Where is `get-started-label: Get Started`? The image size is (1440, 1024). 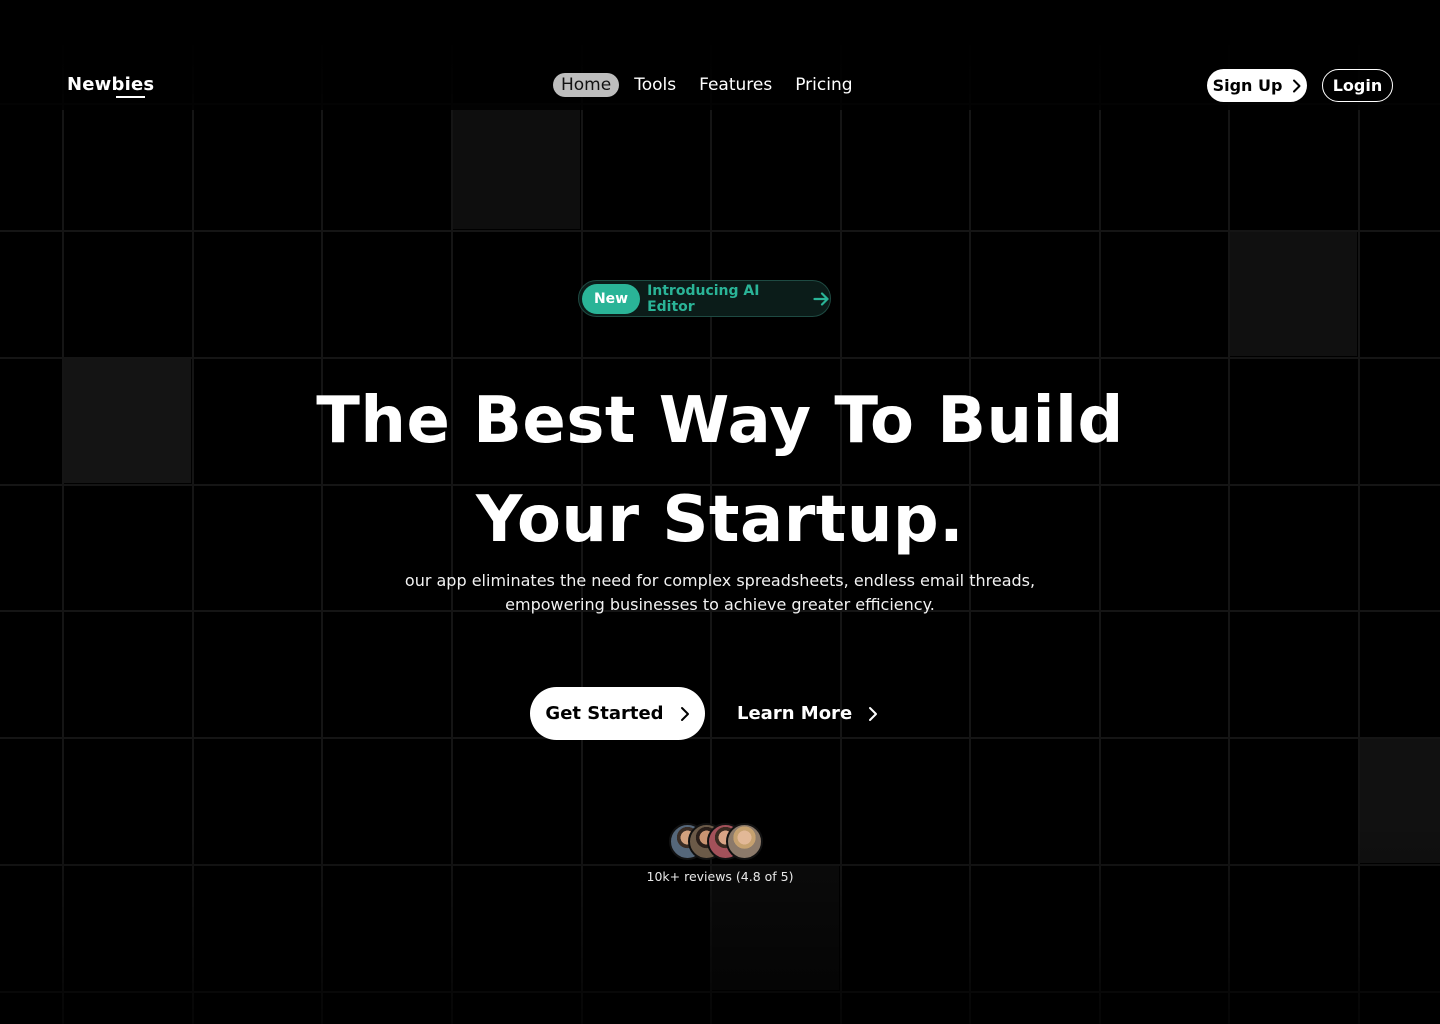
get-started-label: Get Started is located at coordinates (604, 713).